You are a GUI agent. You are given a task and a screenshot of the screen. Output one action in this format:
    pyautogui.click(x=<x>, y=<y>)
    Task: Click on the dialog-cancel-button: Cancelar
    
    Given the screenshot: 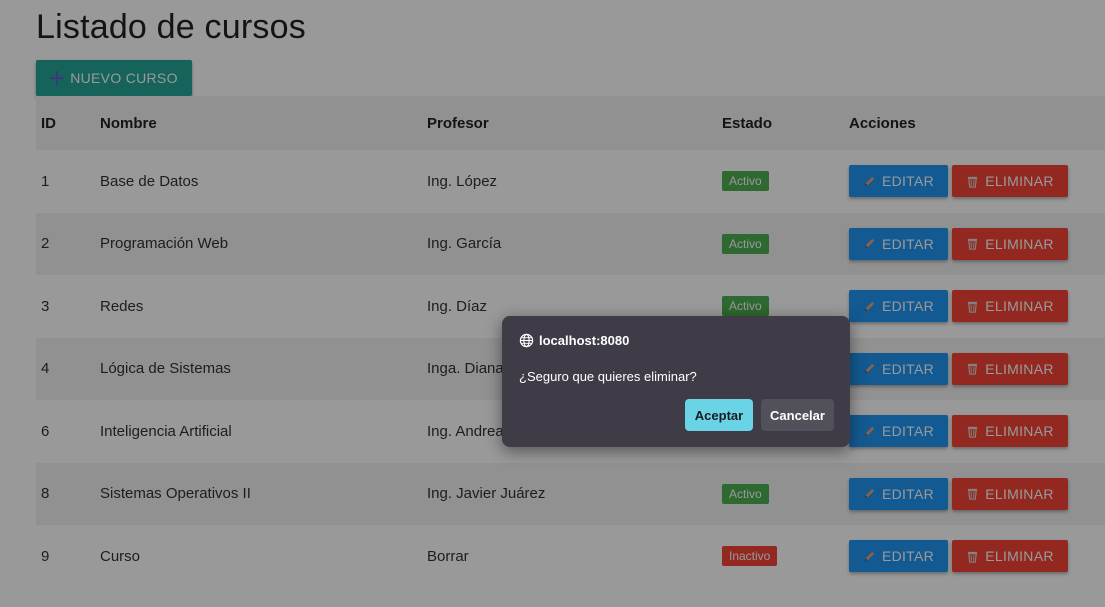 What is the action you would take?
    pyautogui.click(x=797, y=415)
    